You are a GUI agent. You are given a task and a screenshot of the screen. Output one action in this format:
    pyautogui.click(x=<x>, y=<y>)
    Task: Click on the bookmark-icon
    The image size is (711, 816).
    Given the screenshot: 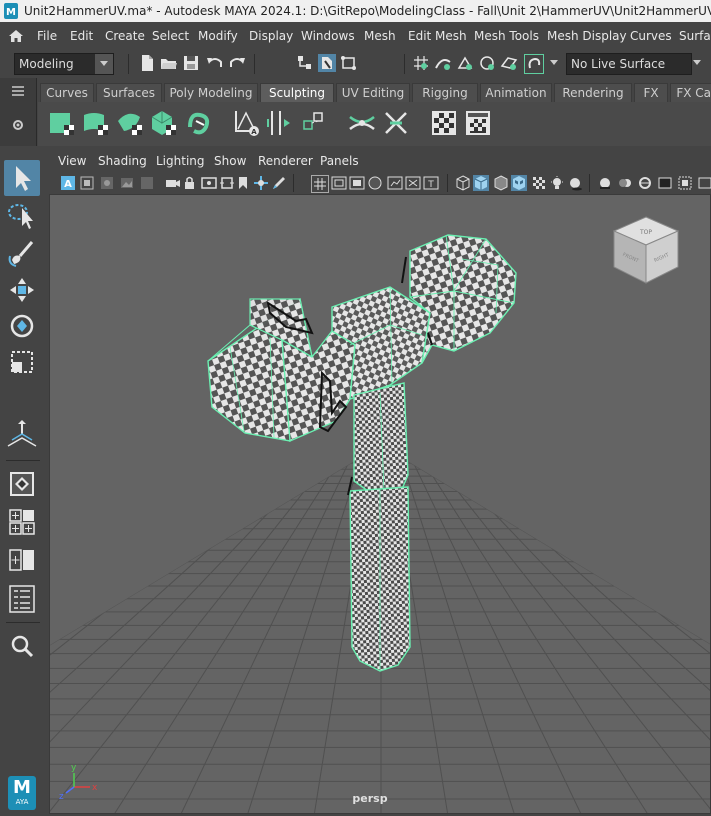 What is the action you would take?
    pyautogui.click(x=243, y=183)
    